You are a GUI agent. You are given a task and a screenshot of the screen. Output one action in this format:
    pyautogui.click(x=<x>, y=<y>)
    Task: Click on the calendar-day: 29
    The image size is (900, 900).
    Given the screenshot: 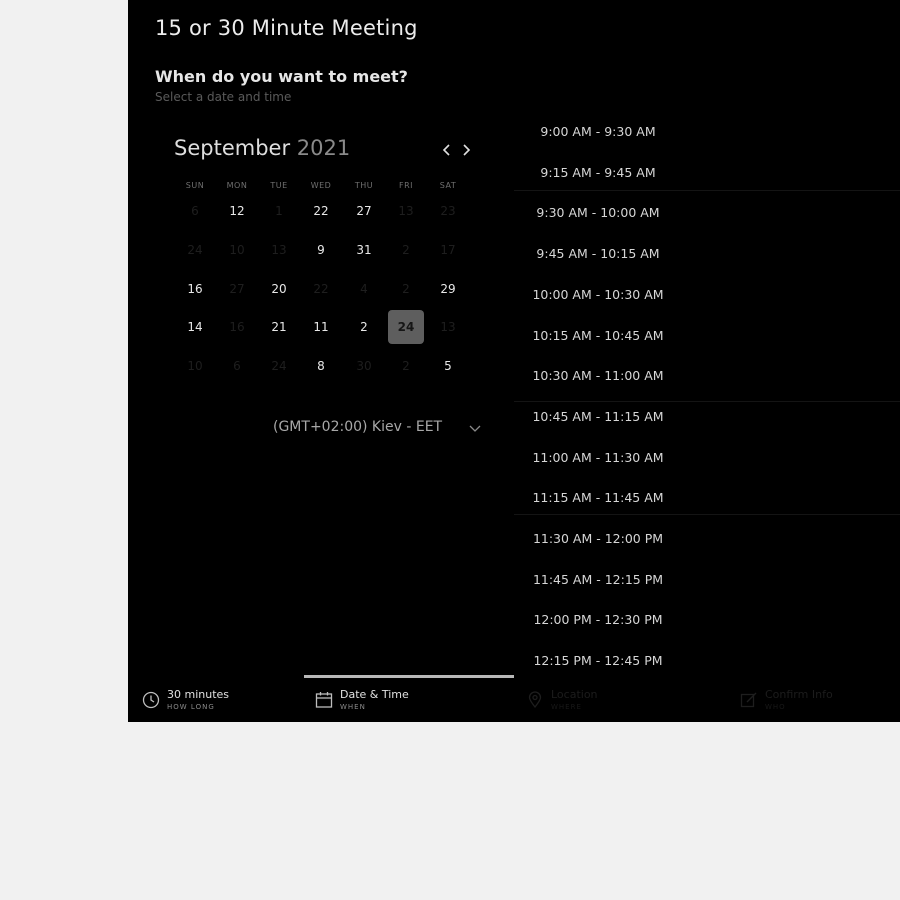 What is the action you would take?
    pyautogui.click(x=448, y=289)
    